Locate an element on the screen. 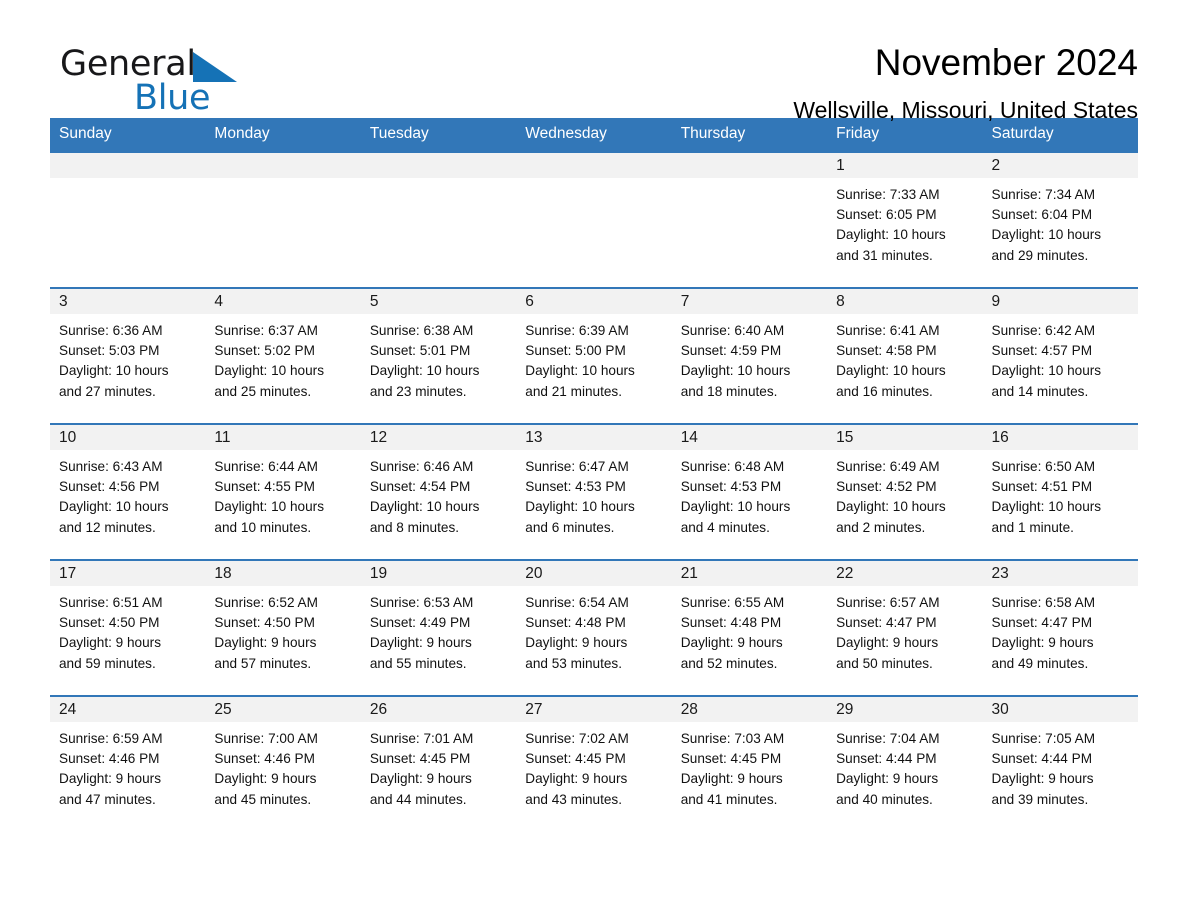 The image size is (1188, 918). daylight-duration-line2: and 55 minutes. is located at coordinates (418, 663).